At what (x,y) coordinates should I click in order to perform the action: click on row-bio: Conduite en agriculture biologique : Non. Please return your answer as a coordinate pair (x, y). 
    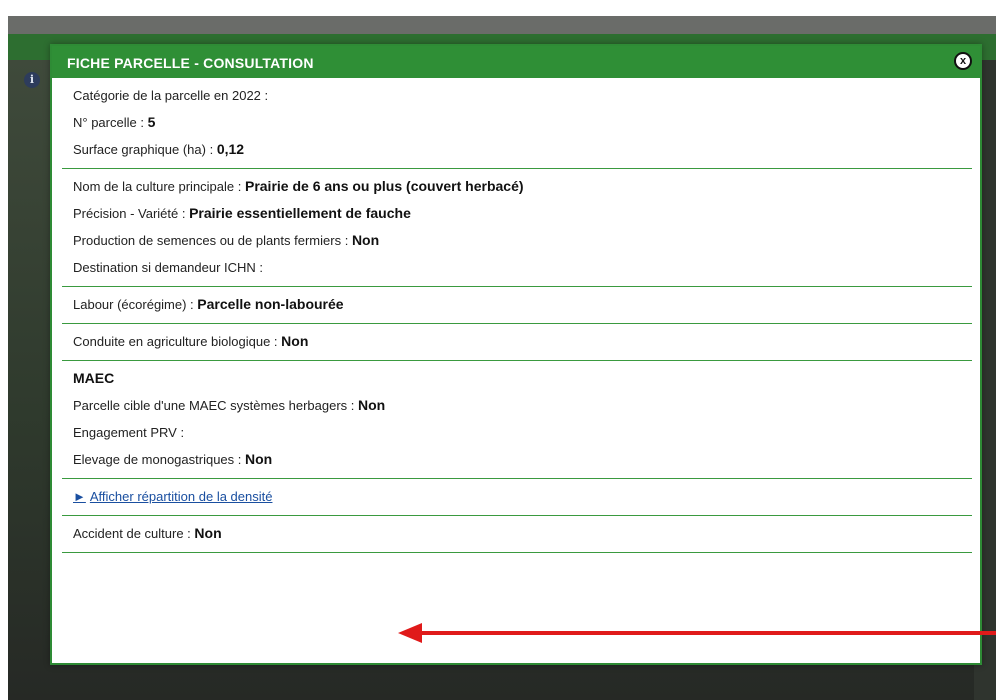
    Looking at the image, I should click on (517, 341).